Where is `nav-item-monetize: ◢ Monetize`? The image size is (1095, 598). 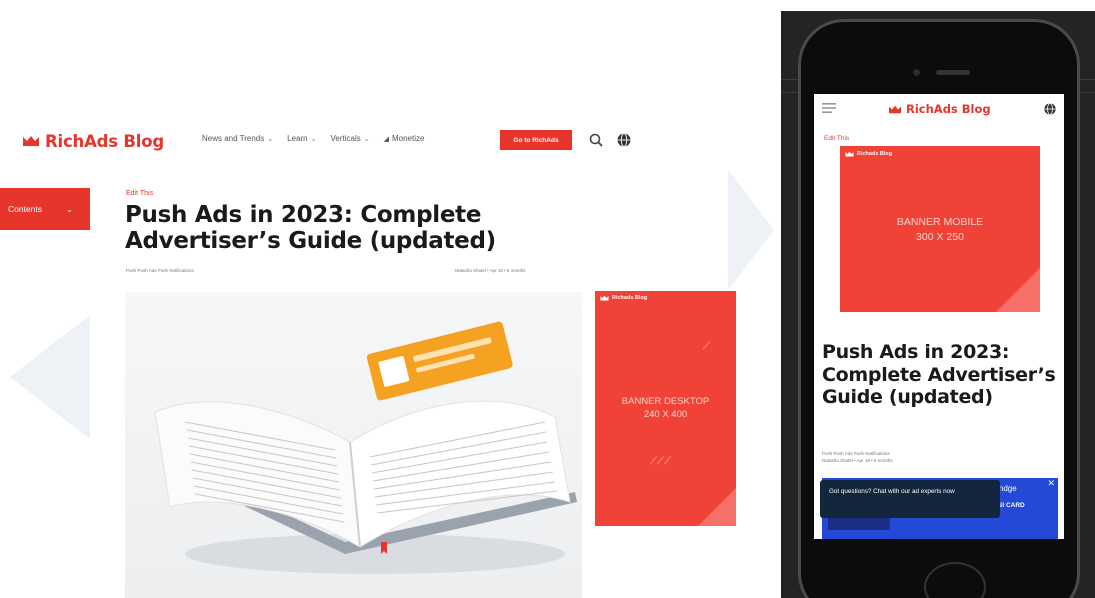 nav-item-monetize: ◢ Monetize is located at coordinates (404, 138).